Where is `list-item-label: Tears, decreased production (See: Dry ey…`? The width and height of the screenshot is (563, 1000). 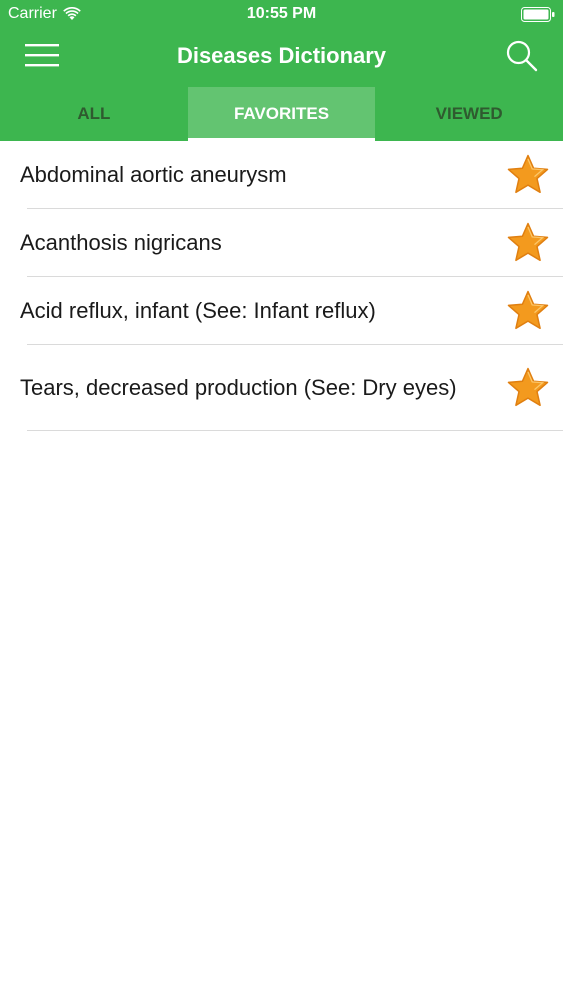
list-item-label: Tears, decreased production (See: Dry ey… is located at coordinates (238, 387).